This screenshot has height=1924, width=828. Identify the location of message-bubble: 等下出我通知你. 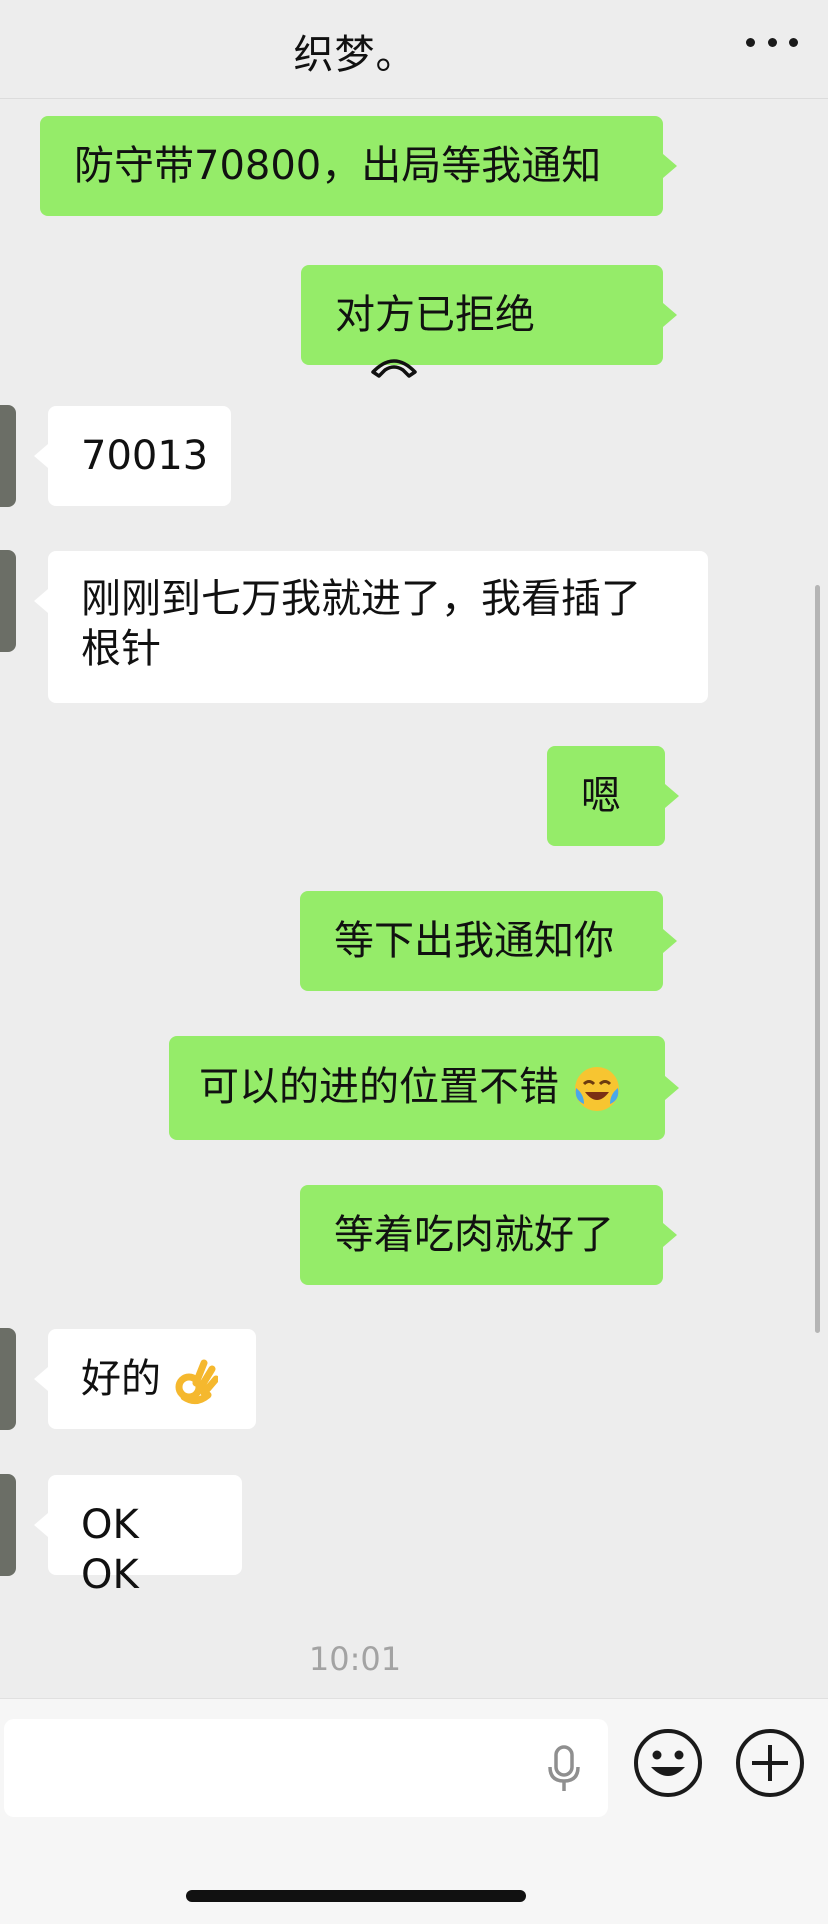
(481, 941).